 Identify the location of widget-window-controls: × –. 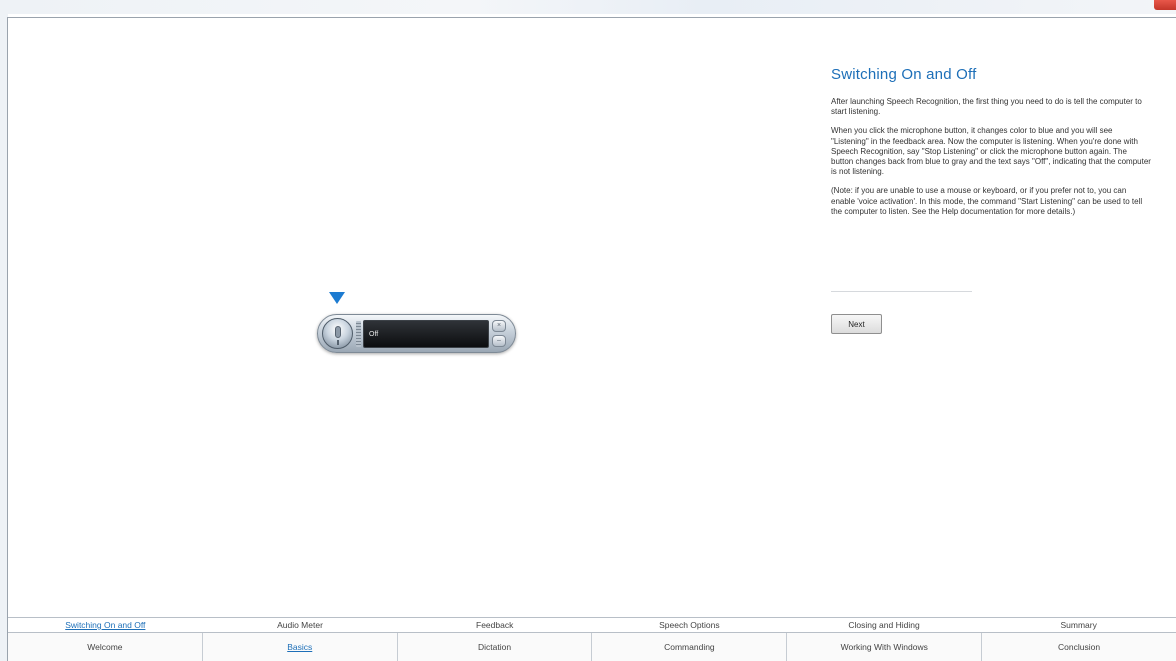
(500, 334).